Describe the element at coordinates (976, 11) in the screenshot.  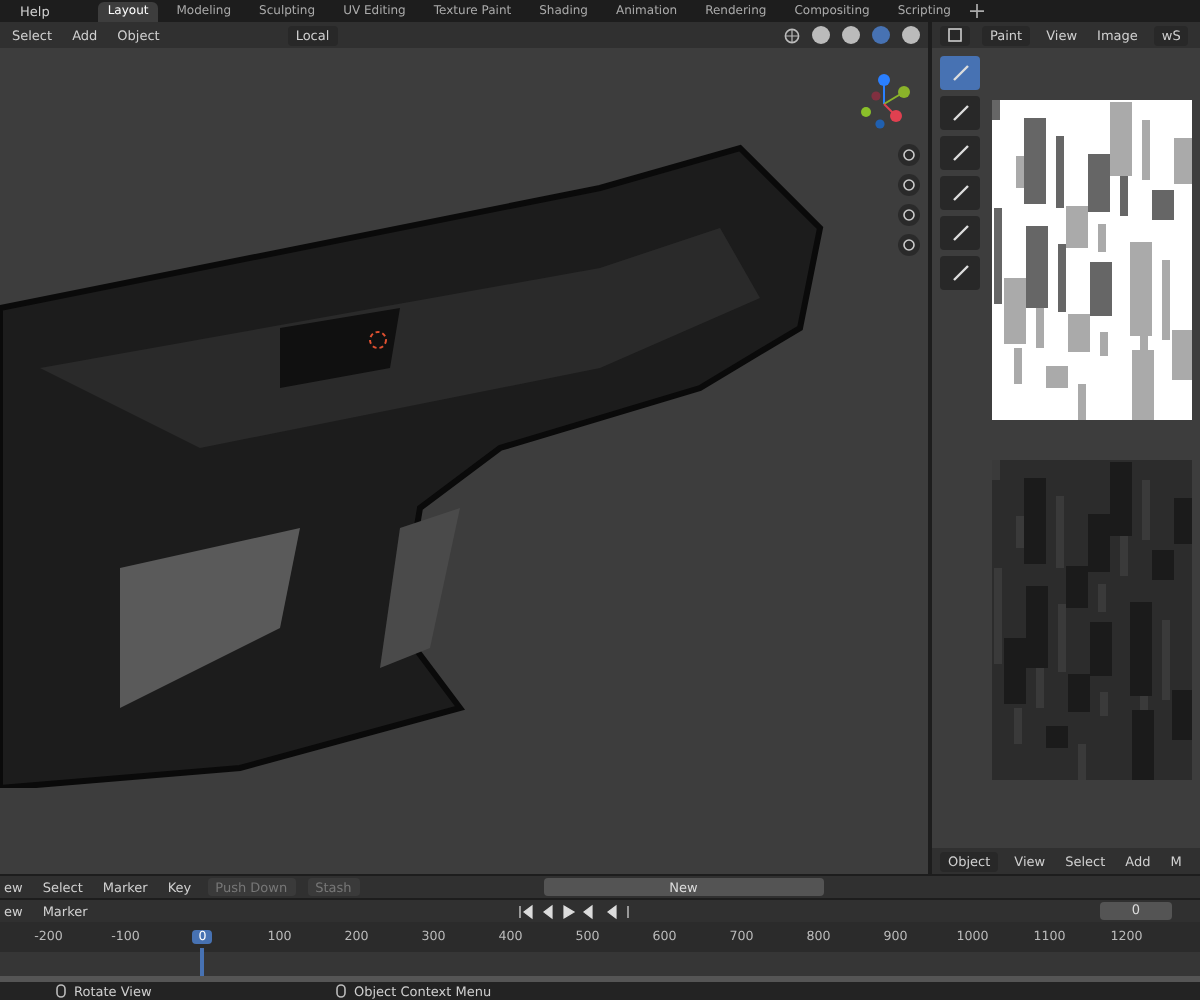
I see `add-icon` at that location.